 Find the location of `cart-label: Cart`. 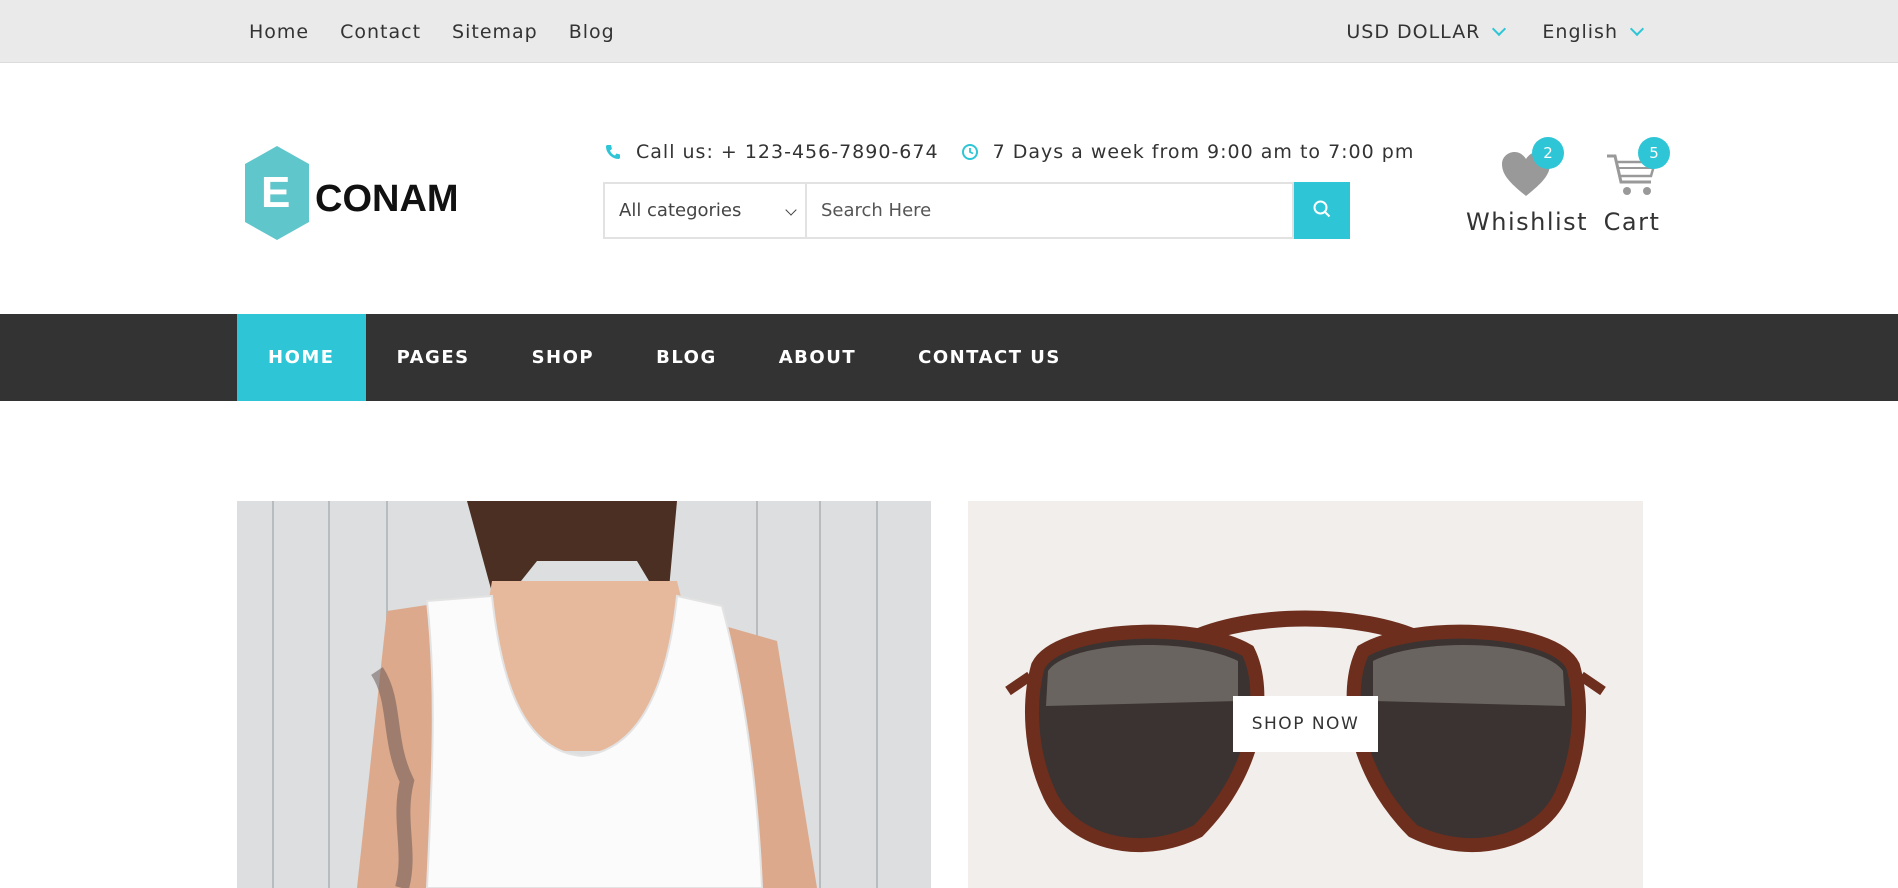

cart-label: Cart is located at coordinates (1632, 222).